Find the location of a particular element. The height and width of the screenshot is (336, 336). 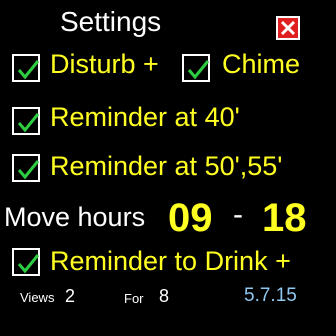

for-label: For is located at coordinates (134, 298).